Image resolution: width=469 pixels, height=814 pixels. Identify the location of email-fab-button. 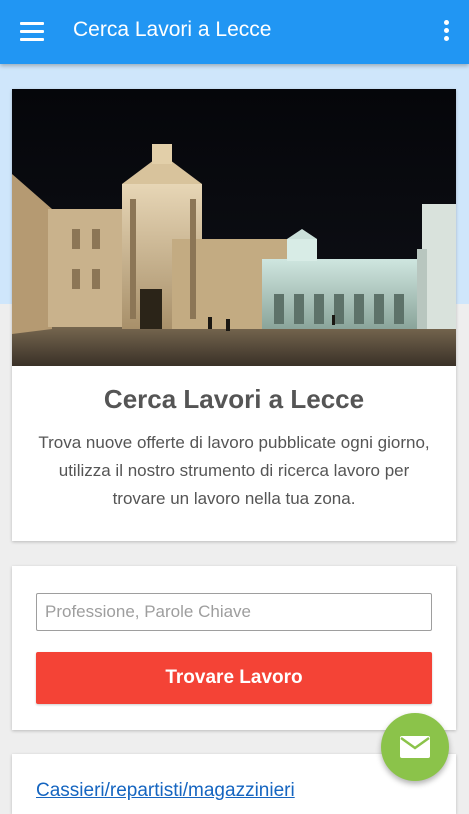
(415, 747).